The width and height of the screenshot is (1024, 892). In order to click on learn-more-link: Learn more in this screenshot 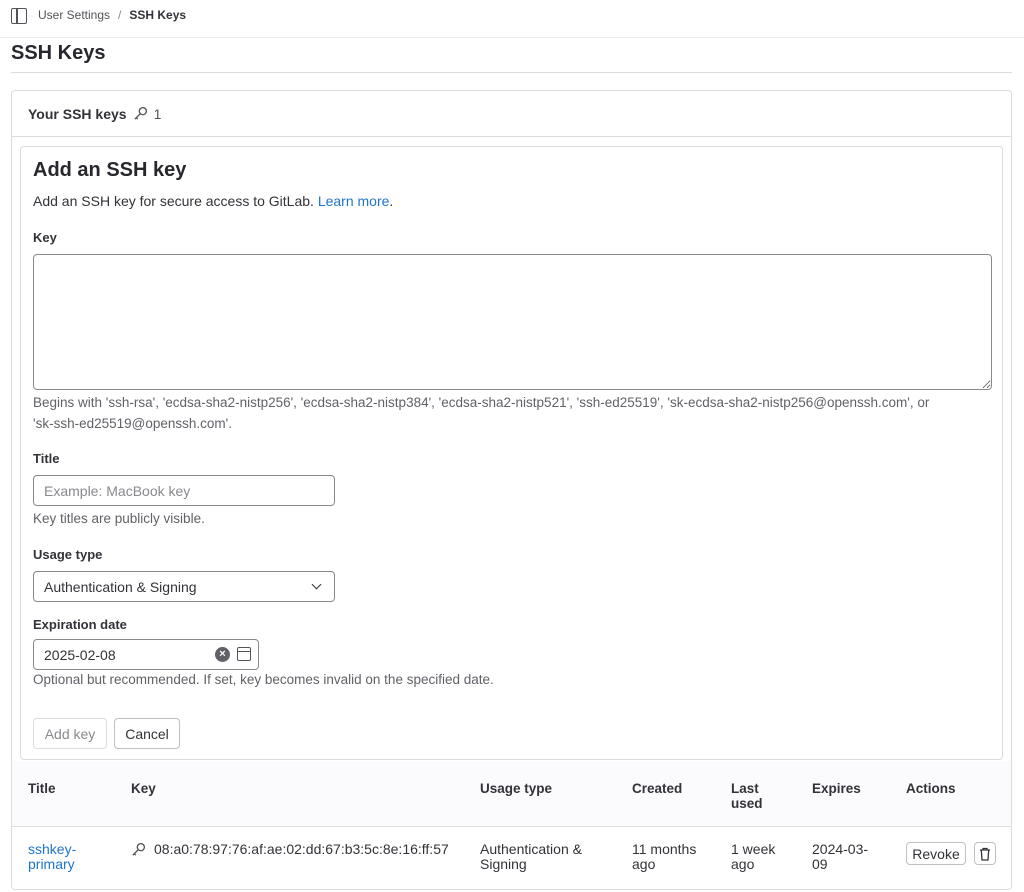, I will do `click(354, 201)`.